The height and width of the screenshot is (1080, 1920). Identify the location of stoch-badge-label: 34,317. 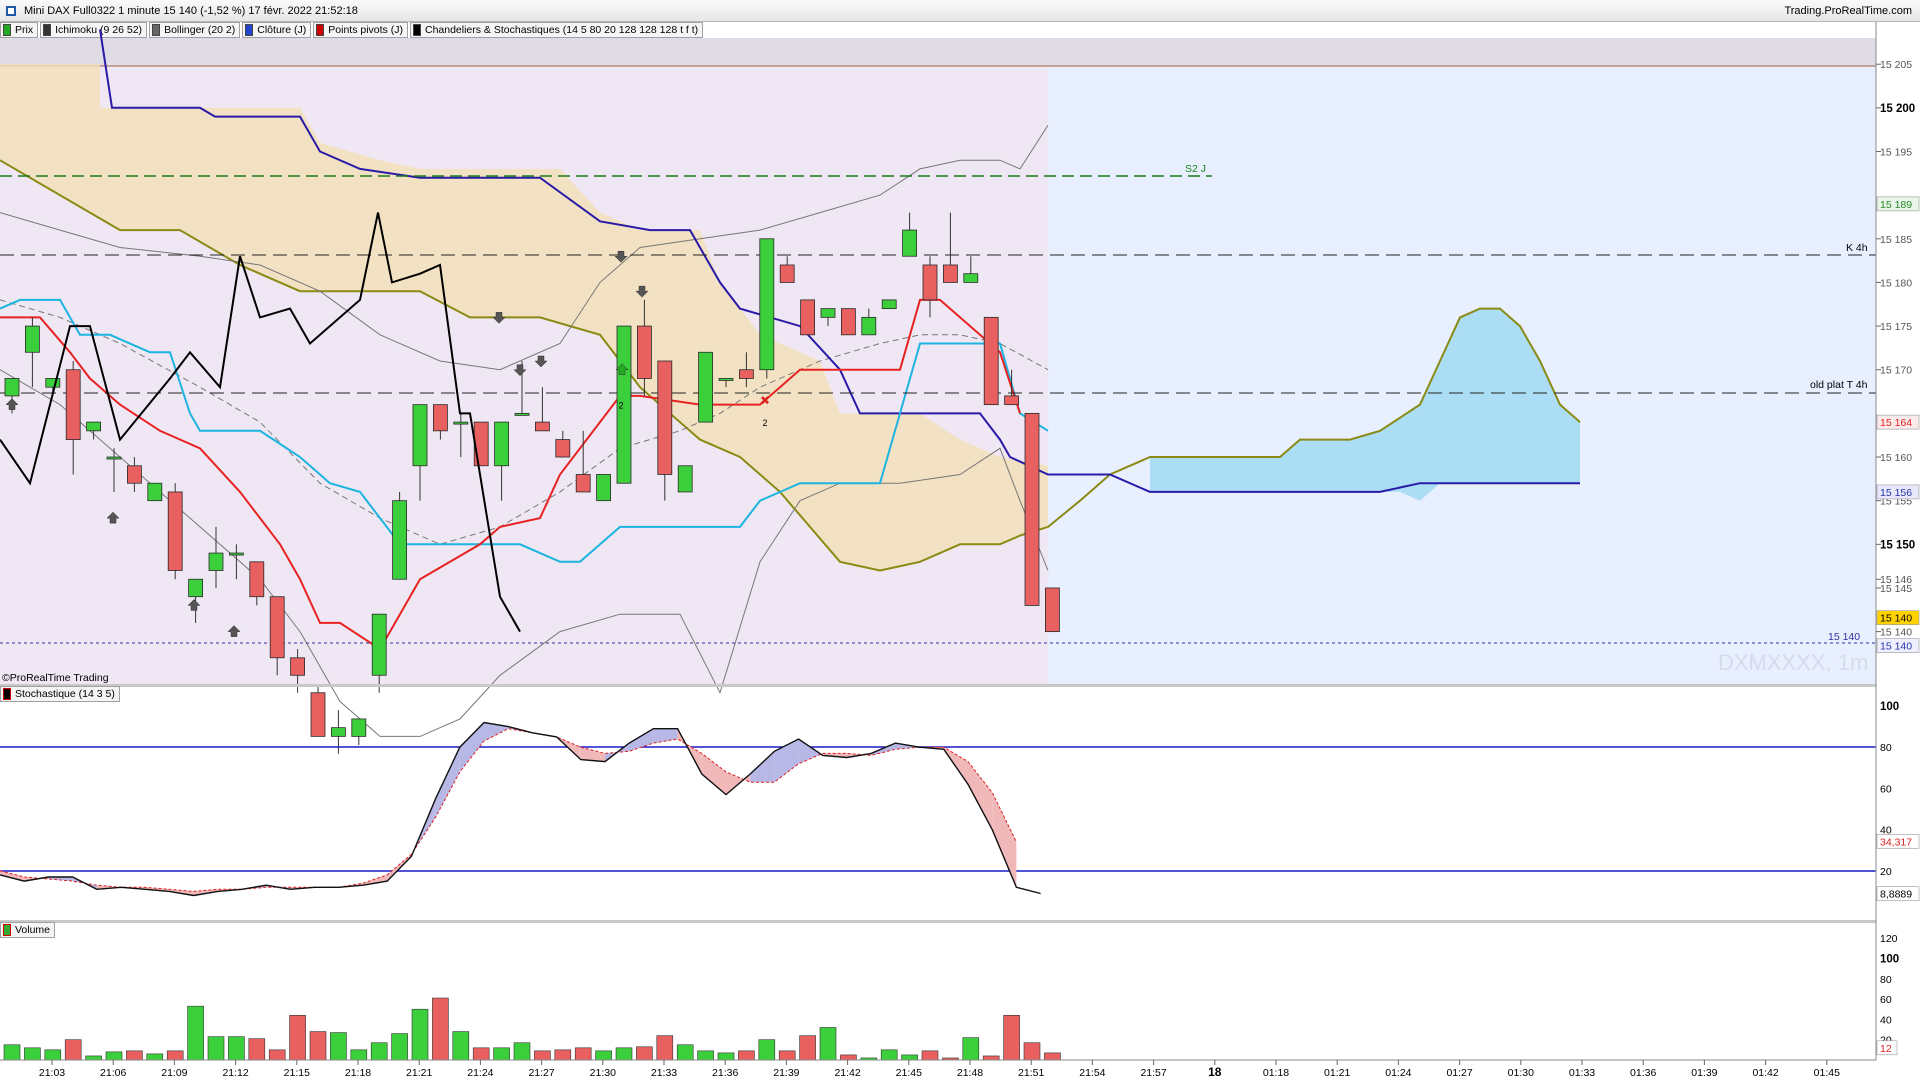
(1896, 842).